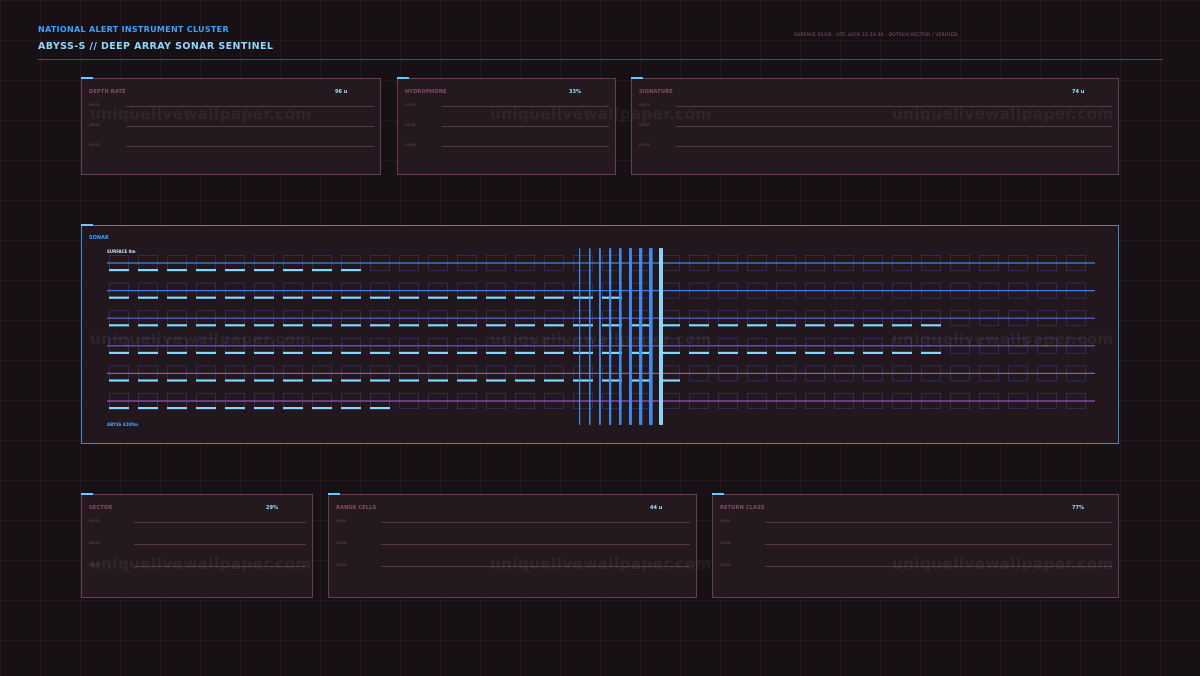 Image resolution: width=1200 pixels, height=676 pixels. Describe the element at coordinates (513, 522) in the screenshot. I see `channel-row: CH 01` at that location.